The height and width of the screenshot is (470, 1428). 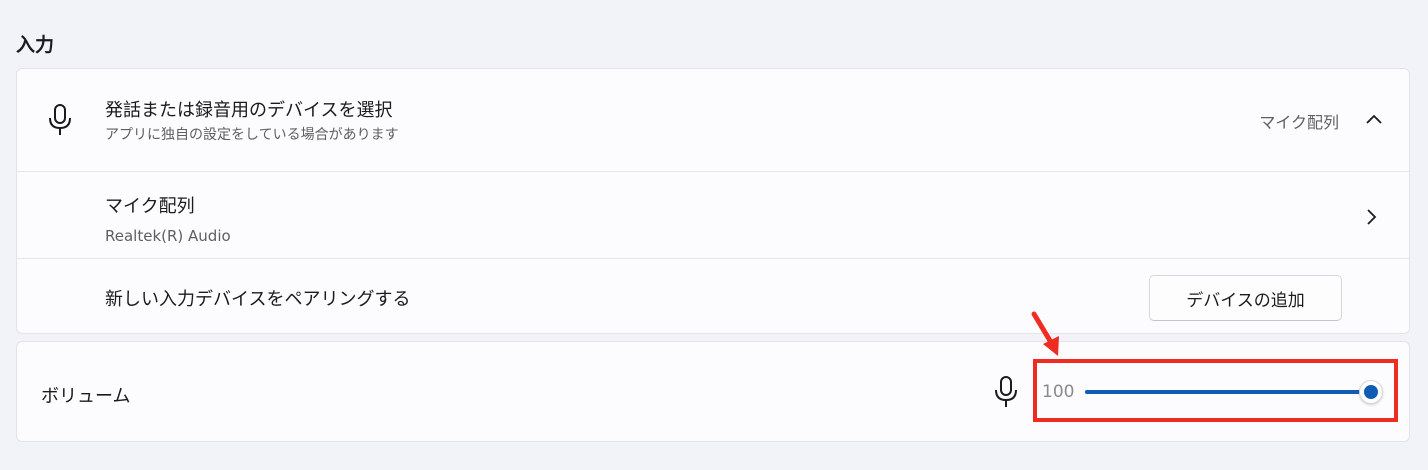 What do you see at coordinates (249, 110) in the screenshot?
I see `device-select-title: 発話または録音用のデバイスを選択` at bounding box center [249, 110].